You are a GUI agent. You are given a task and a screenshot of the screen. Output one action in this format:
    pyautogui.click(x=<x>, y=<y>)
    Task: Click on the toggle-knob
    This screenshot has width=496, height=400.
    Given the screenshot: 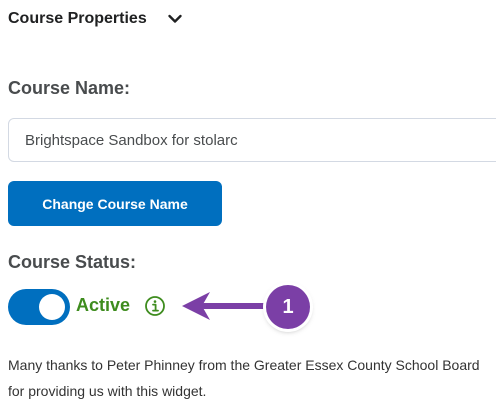 What is the action you would take?
    pyautogui.click(x=52, y=307)
    